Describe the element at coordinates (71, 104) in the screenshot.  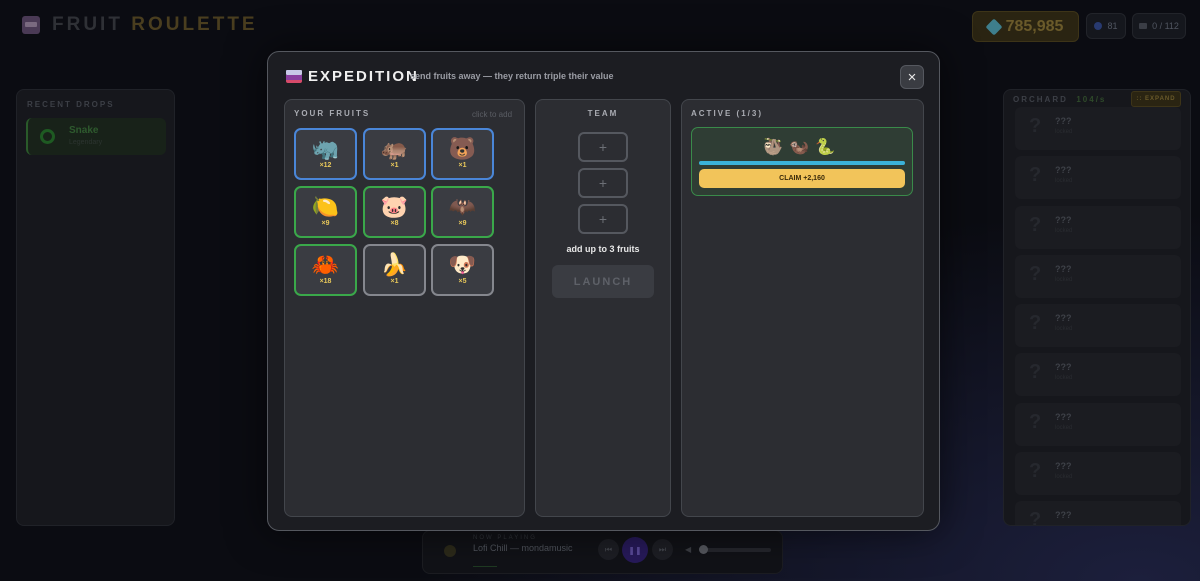
I see `recent-drops-title: RECENT DROPS` at that location.